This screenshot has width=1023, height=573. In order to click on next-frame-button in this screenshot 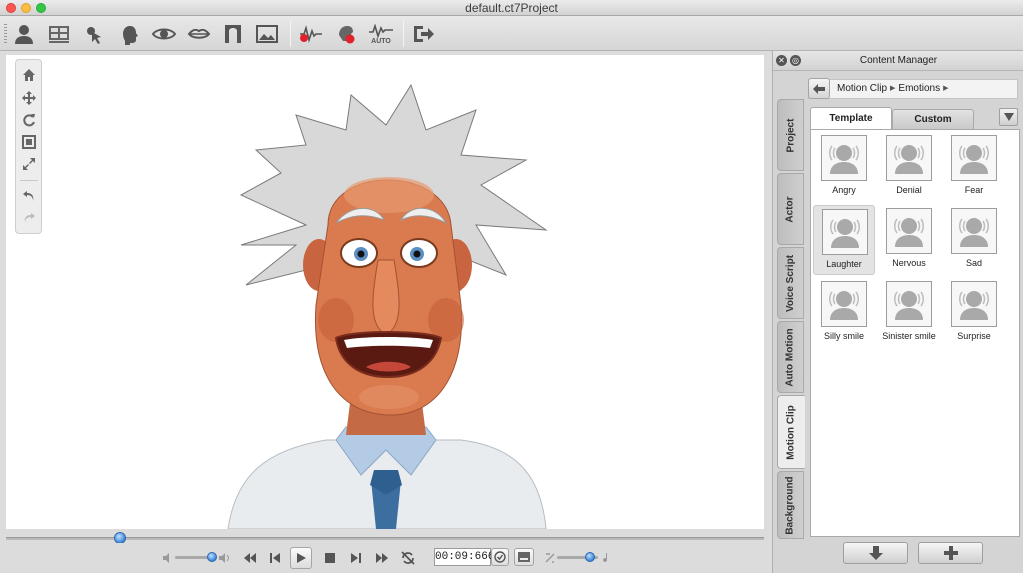, I will do `click(356, 558)`.